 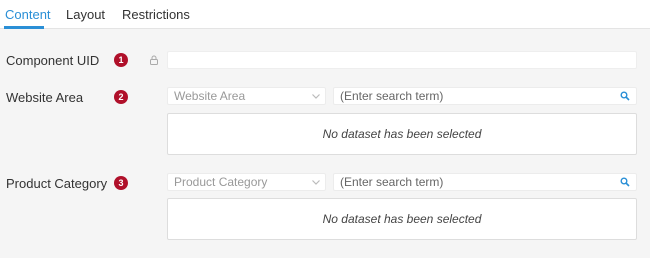 I want to click on product-category-empty-message: No dataset has been selected, so click(x=402, y=219).